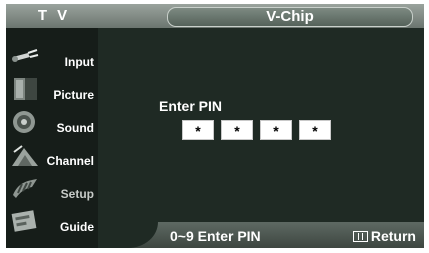 This screenshot has width=429, height=253. I want to click on menu-title: V-Chip, so click(290, 17).